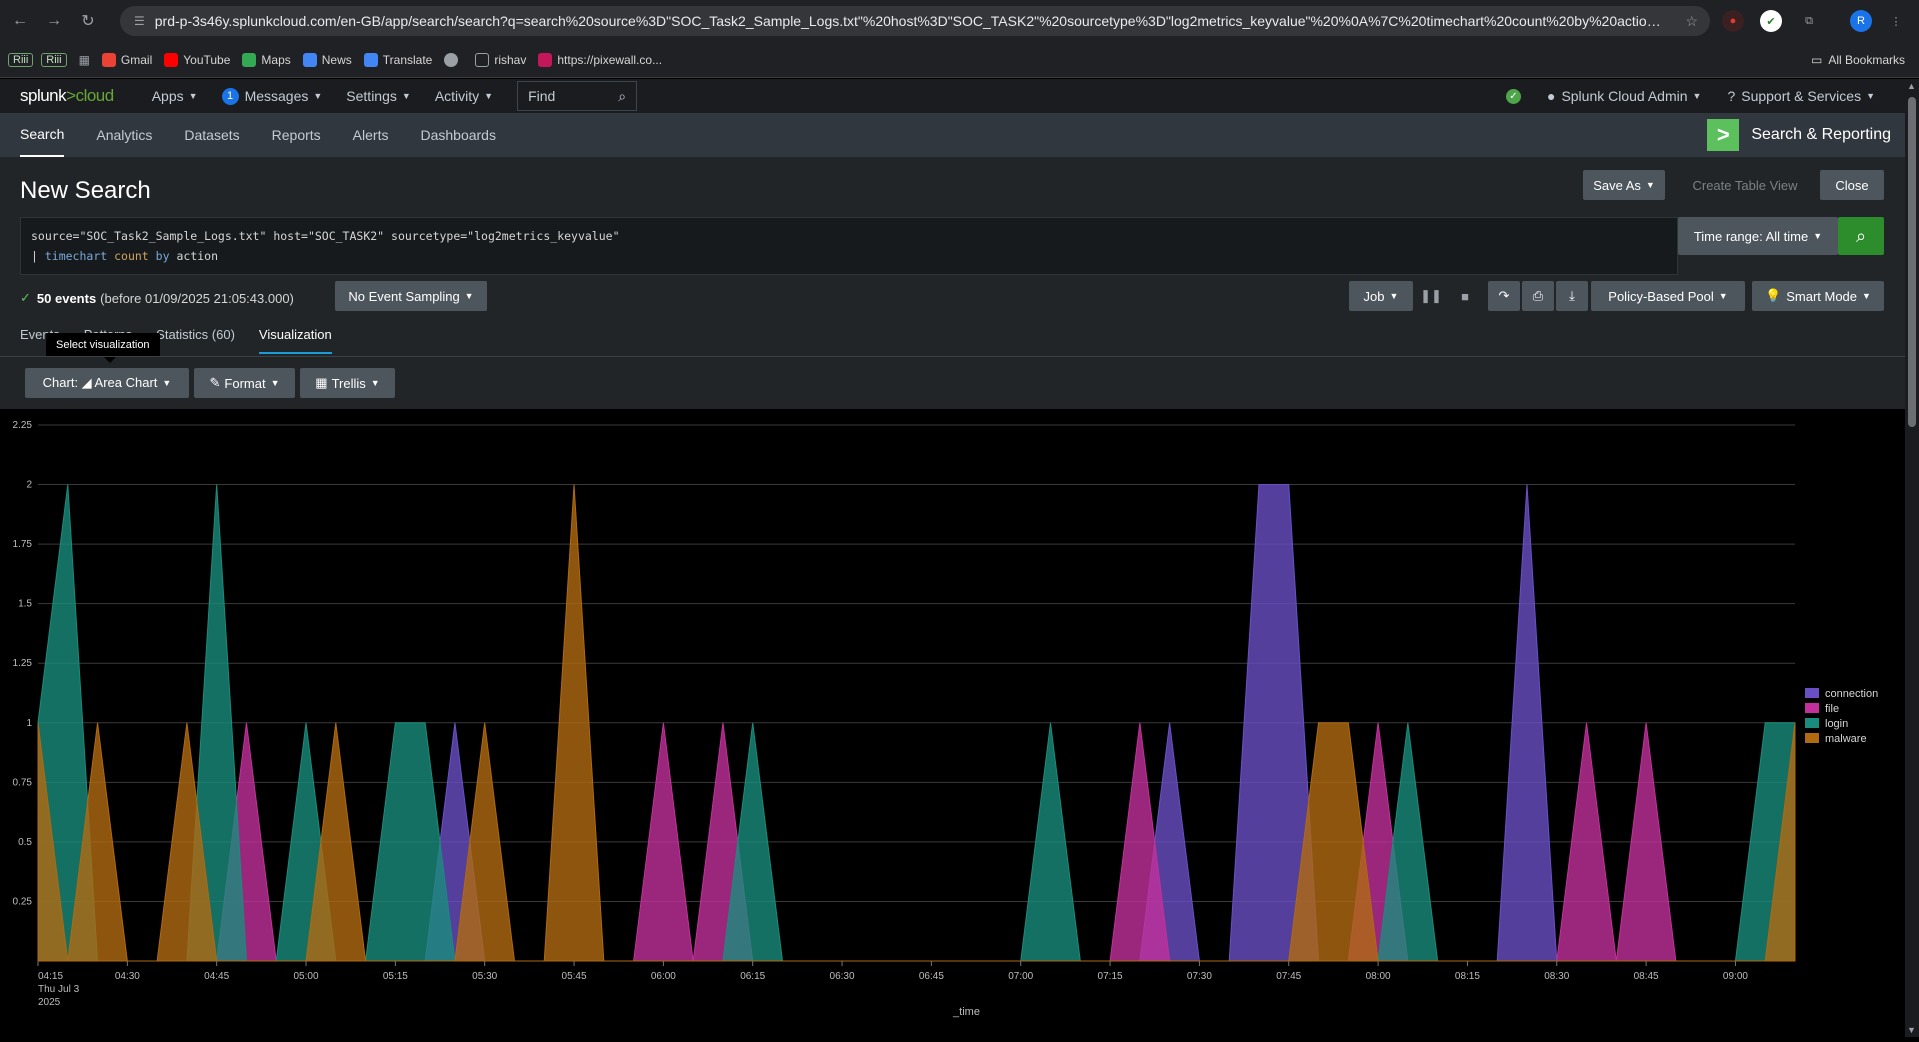 Image resolution: width=1919 pixels, height=1042 pixels. What do you see at coordinates (1896, 21) in the screenshot?
I see `menu-icon: ⋮` at bounding box center [1896, 21].